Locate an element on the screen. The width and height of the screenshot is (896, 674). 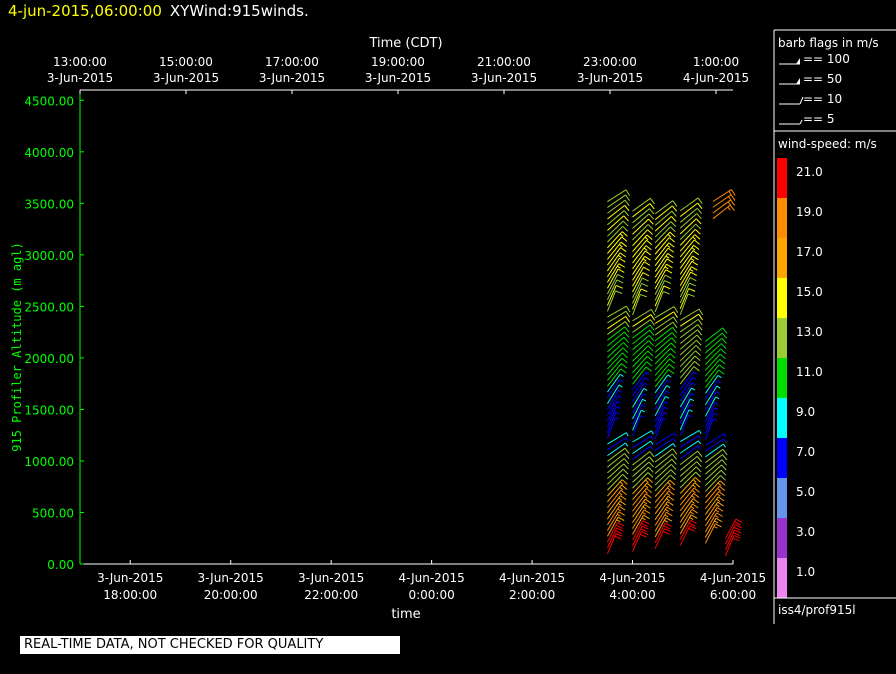
bottom-tick-date: 4-Jun-2015 is located at coordinates (632, 578).